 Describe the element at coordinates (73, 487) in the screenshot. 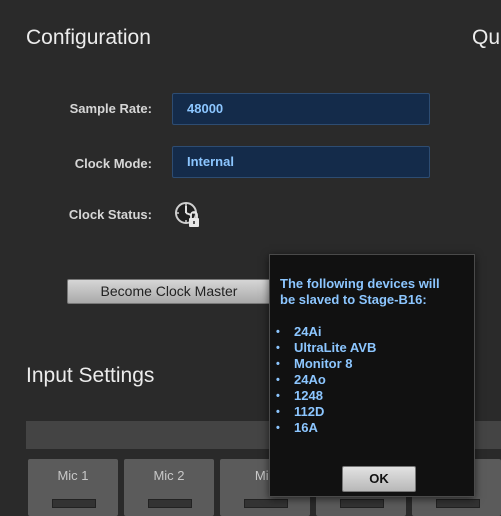

I see `input-channel-mic-1: Mic 1` at that location.